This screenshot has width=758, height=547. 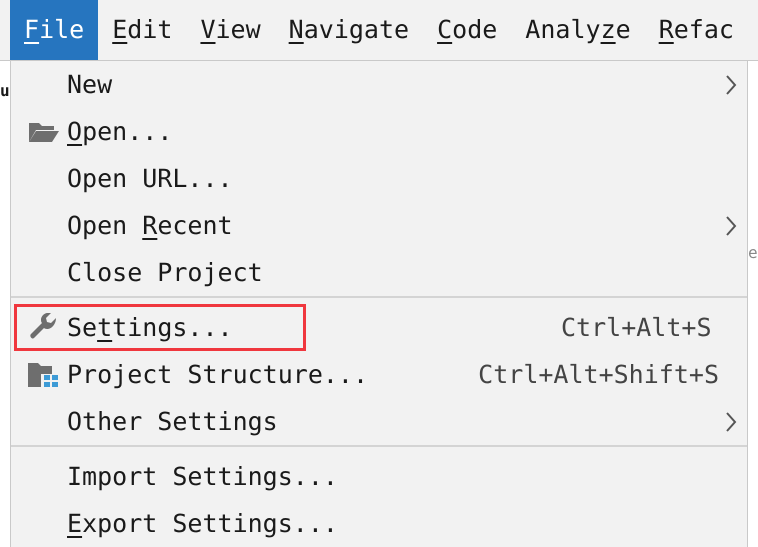 What do you see at coordinates (379, 272) in the screenshot?
I see `menu-item: Close Project` at bounding box center [379, 272].